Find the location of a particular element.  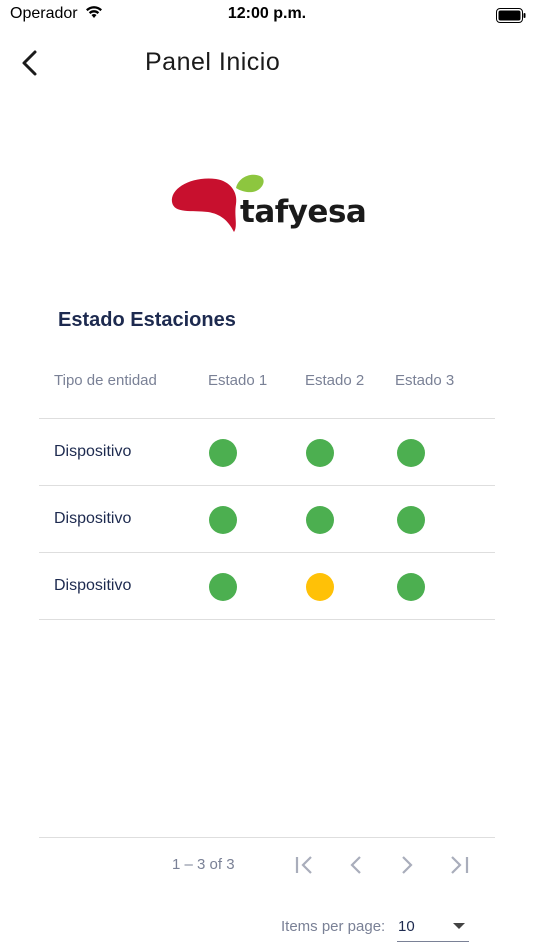

first-page-button is located at coordinates (305, 865).